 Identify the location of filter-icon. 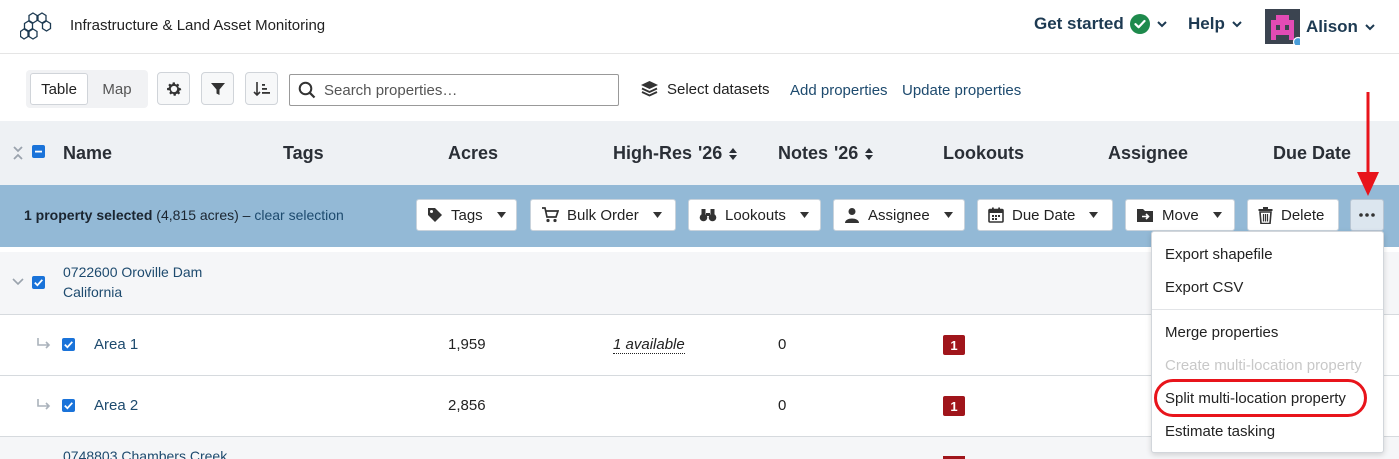
(218, 89).